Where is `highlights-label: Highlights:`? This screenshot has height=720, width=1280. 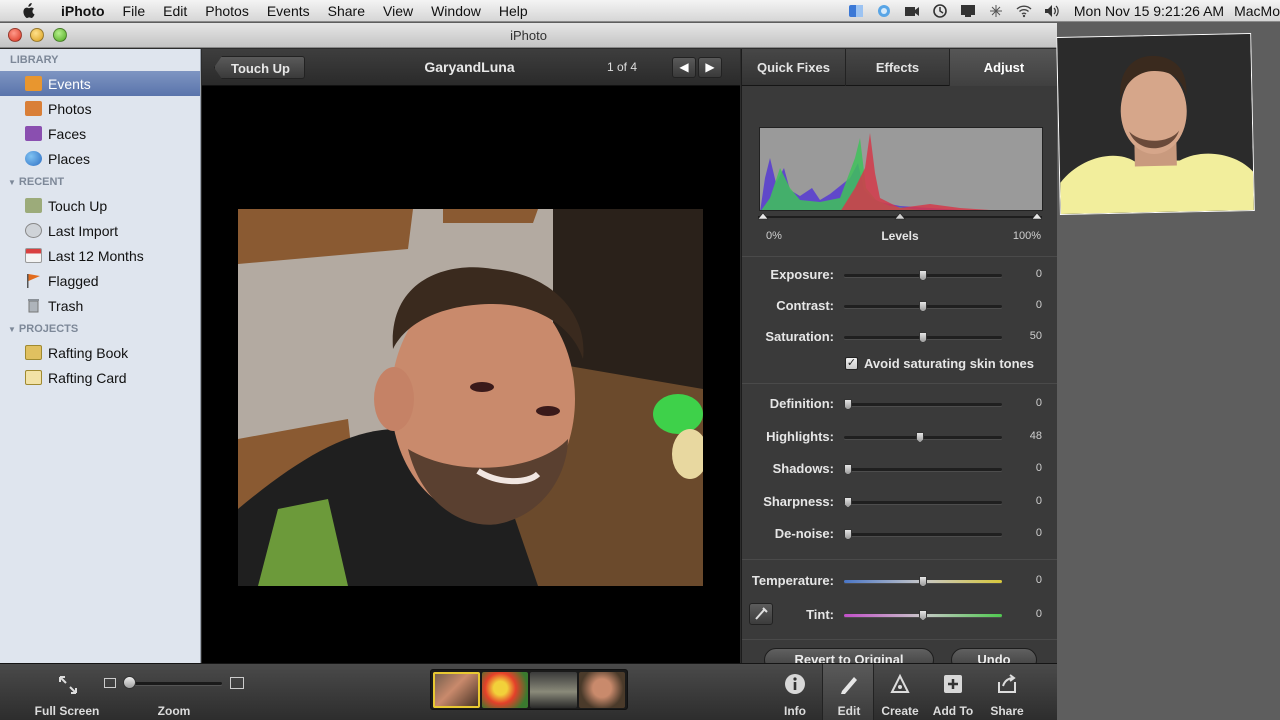 highlights-label: Highlights: is located at coordinates (800, 436).